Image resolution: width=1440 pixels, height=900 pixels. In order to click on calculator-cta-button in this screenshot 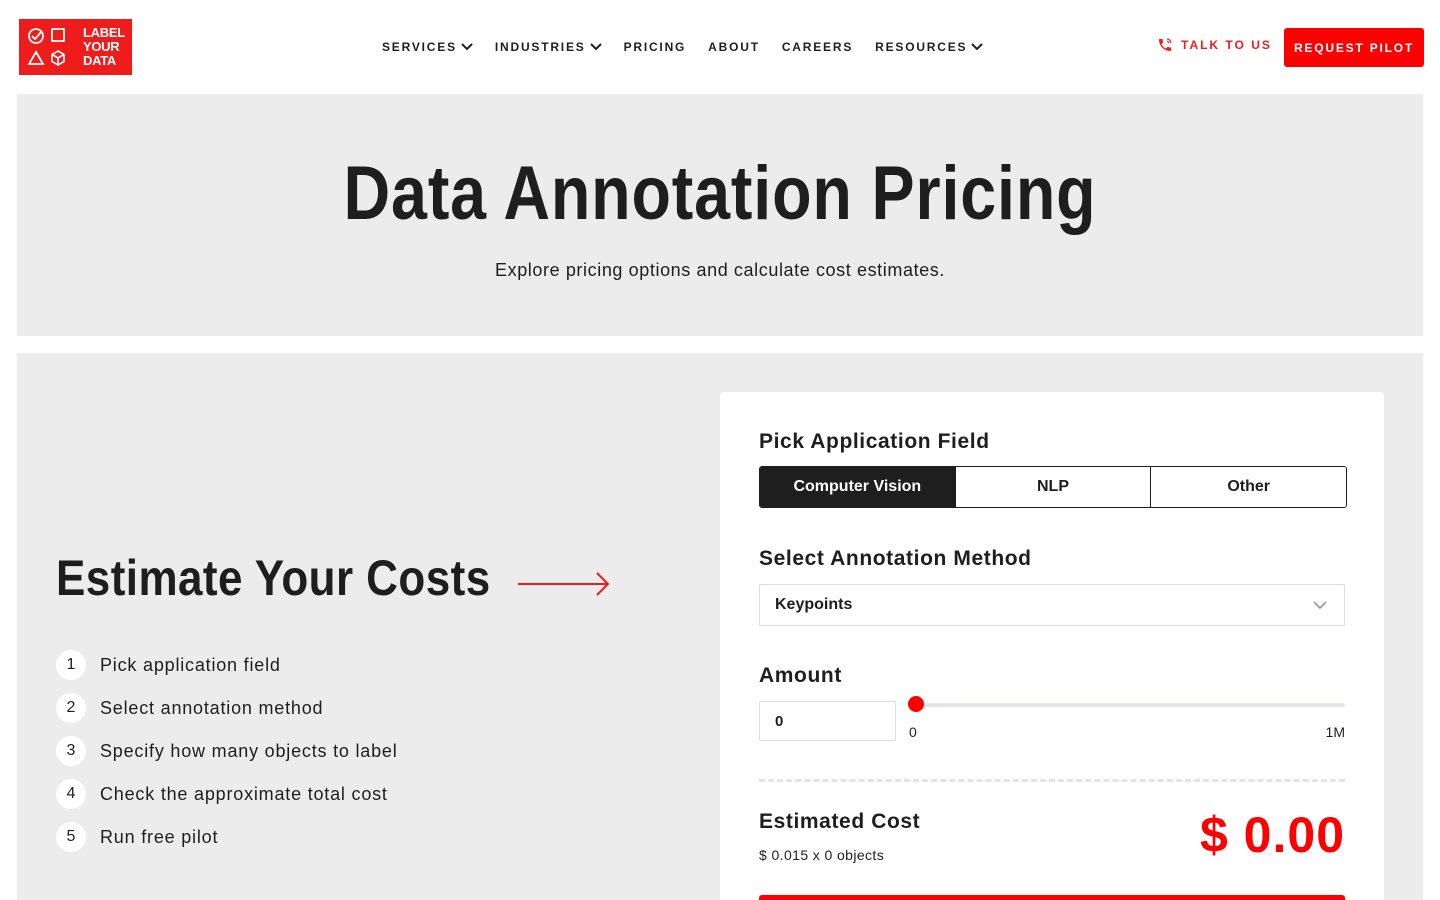, I will do `click(1052, 897)`.